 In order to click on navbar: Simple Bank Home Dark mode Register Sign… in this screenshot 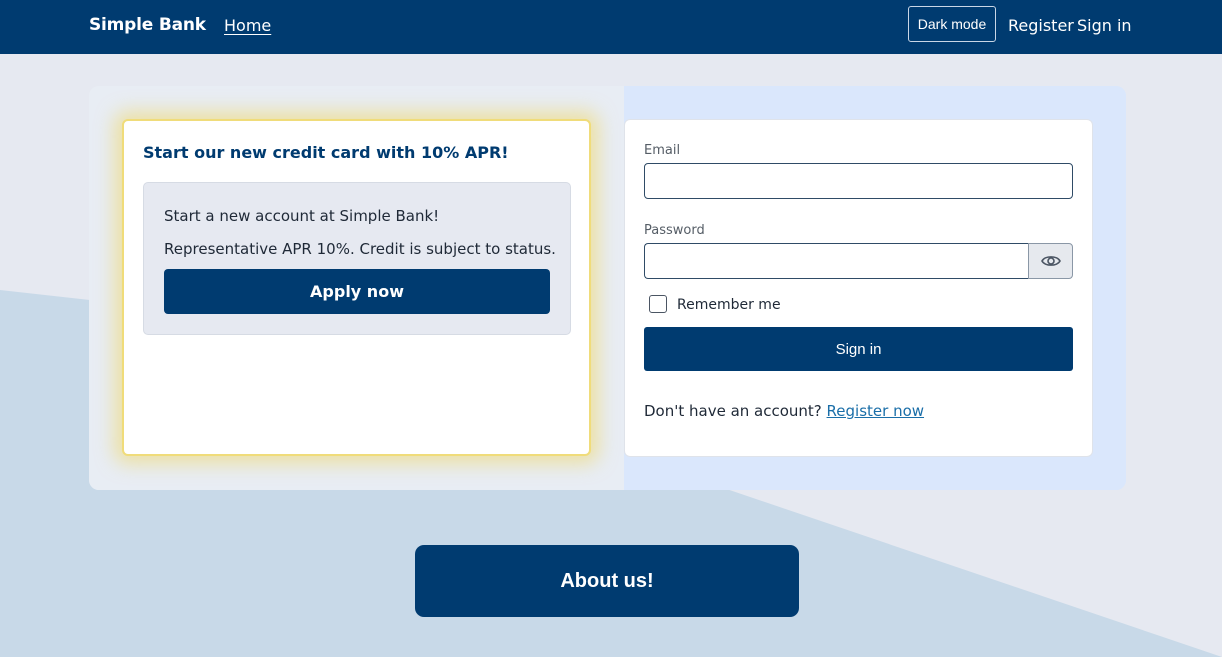, I will do `click(611, 27)`.